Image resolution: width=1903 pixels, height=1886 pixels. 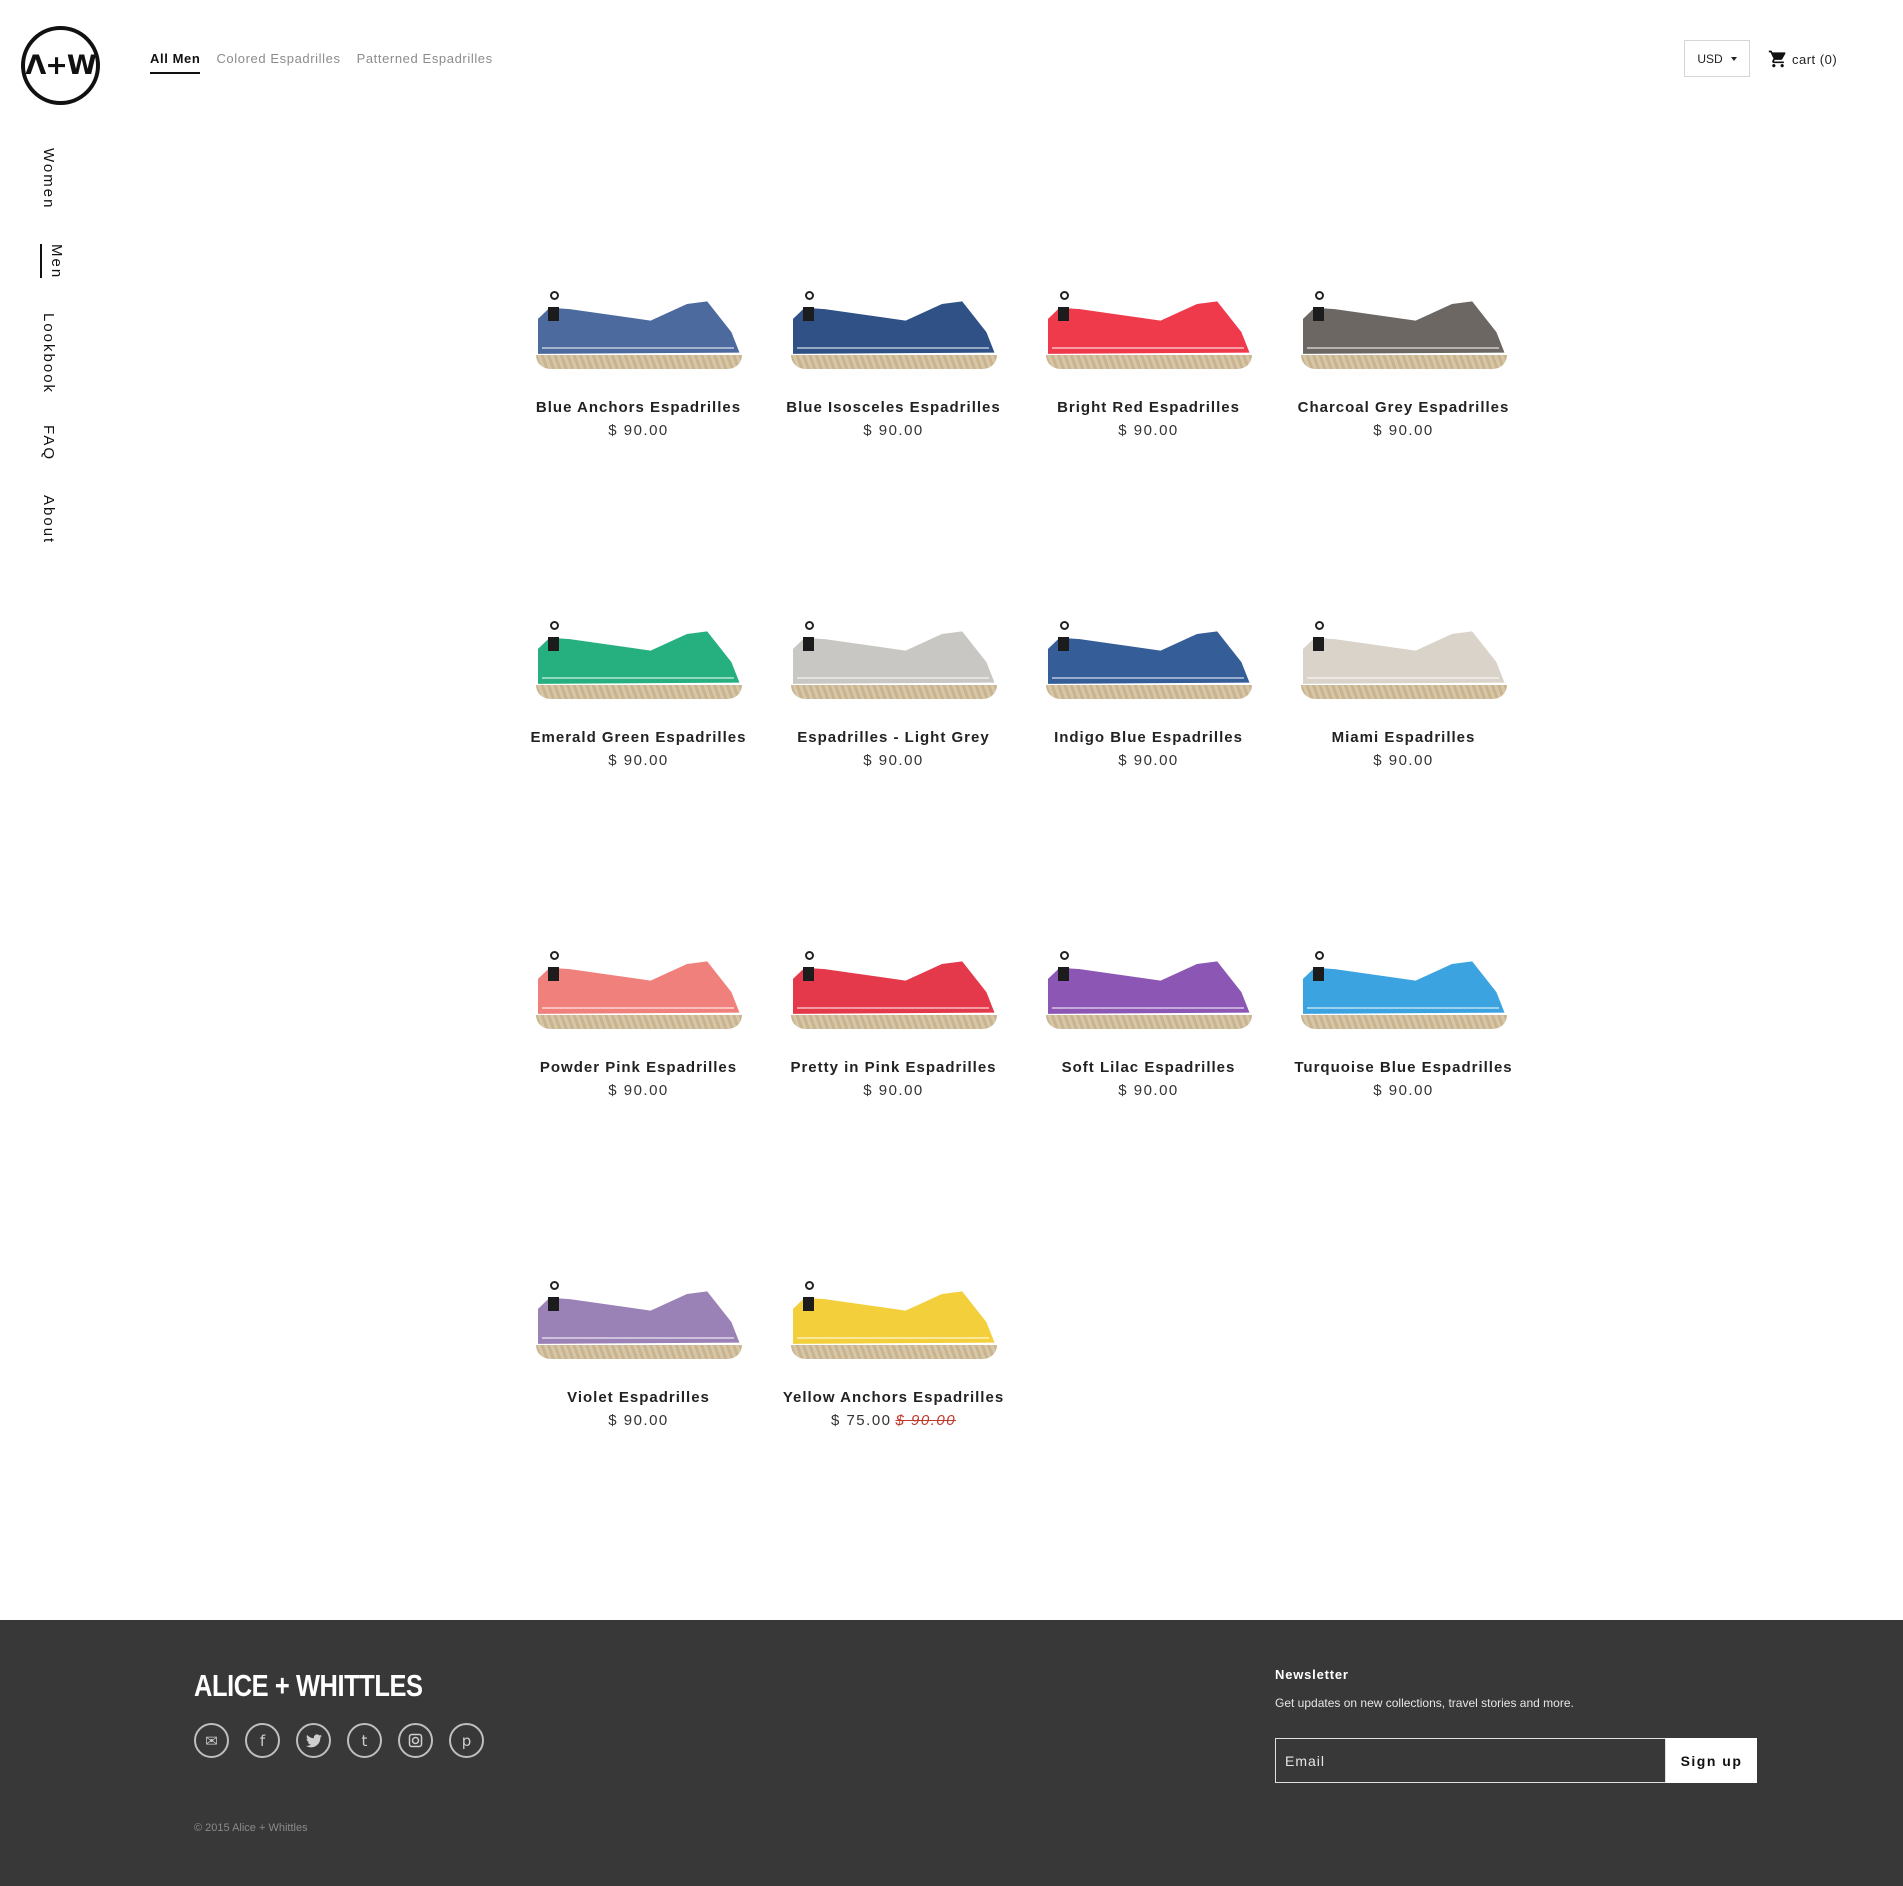 What do you see at coordinates (1148, 1050) in the screenshot?
I see `product-card: Soft Lilac Espadrilles $ 90.00` at bounding box center [1148, 1050].